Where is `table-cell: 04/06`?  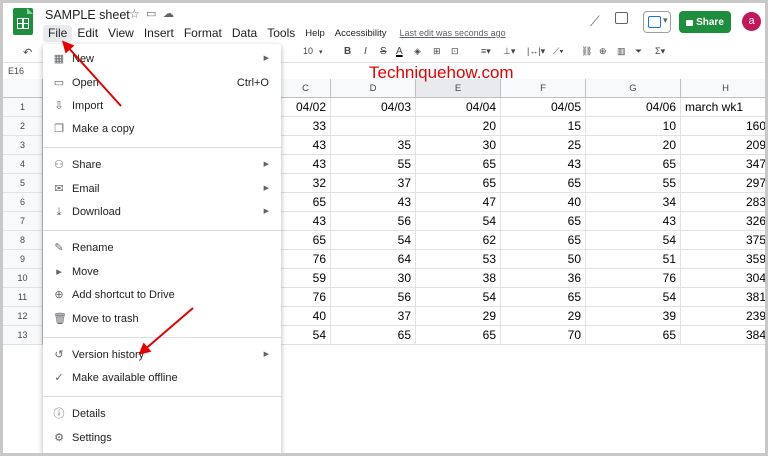
table-cell: 04/06 is located at coordinates (633, 107).